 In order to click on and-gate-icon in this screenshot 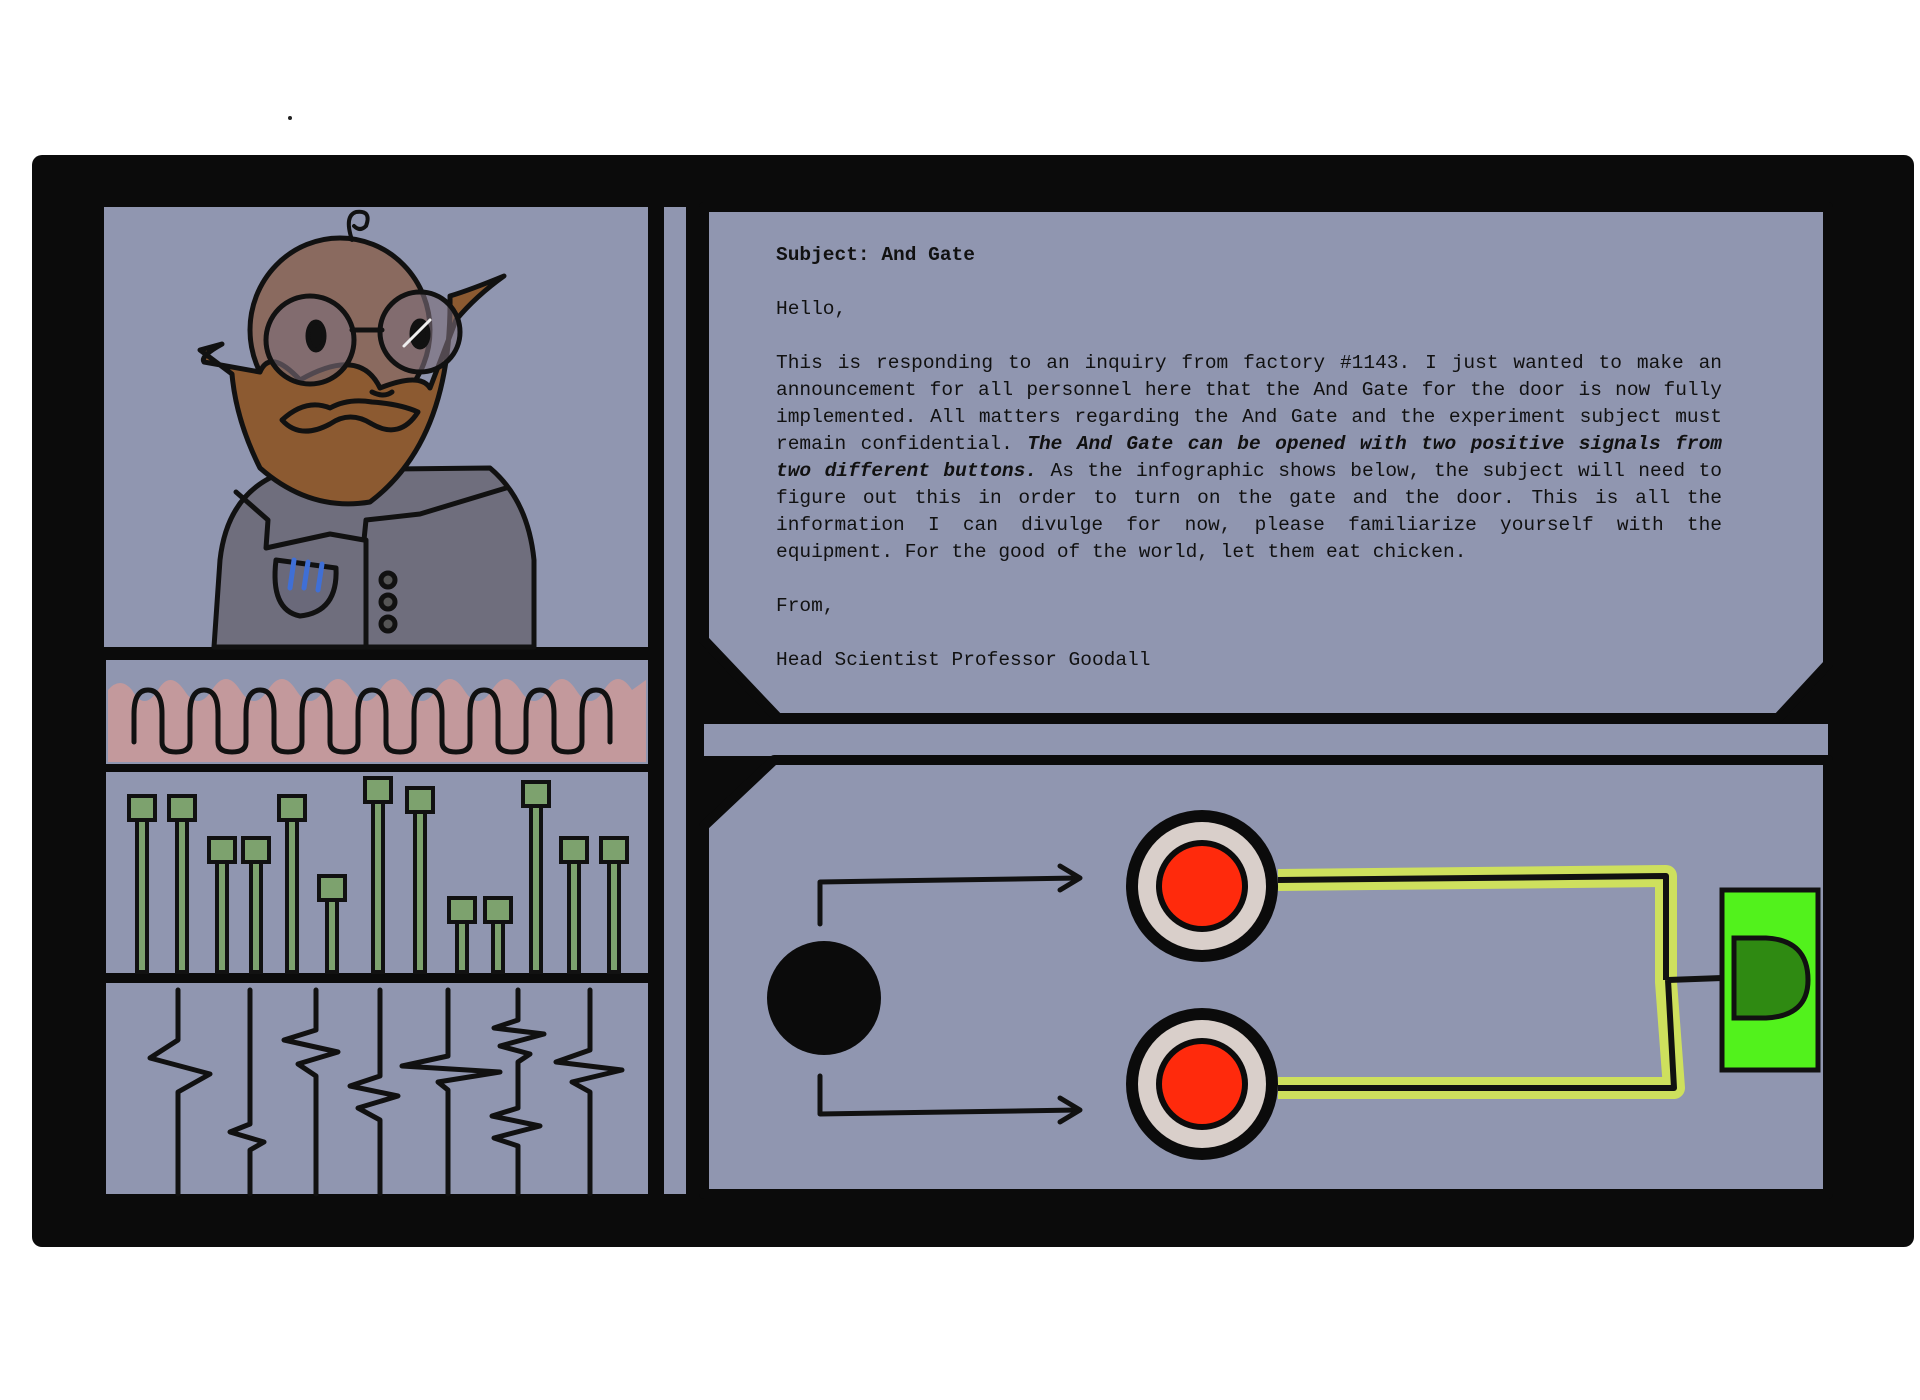, I will do `click(1771, 978)`.